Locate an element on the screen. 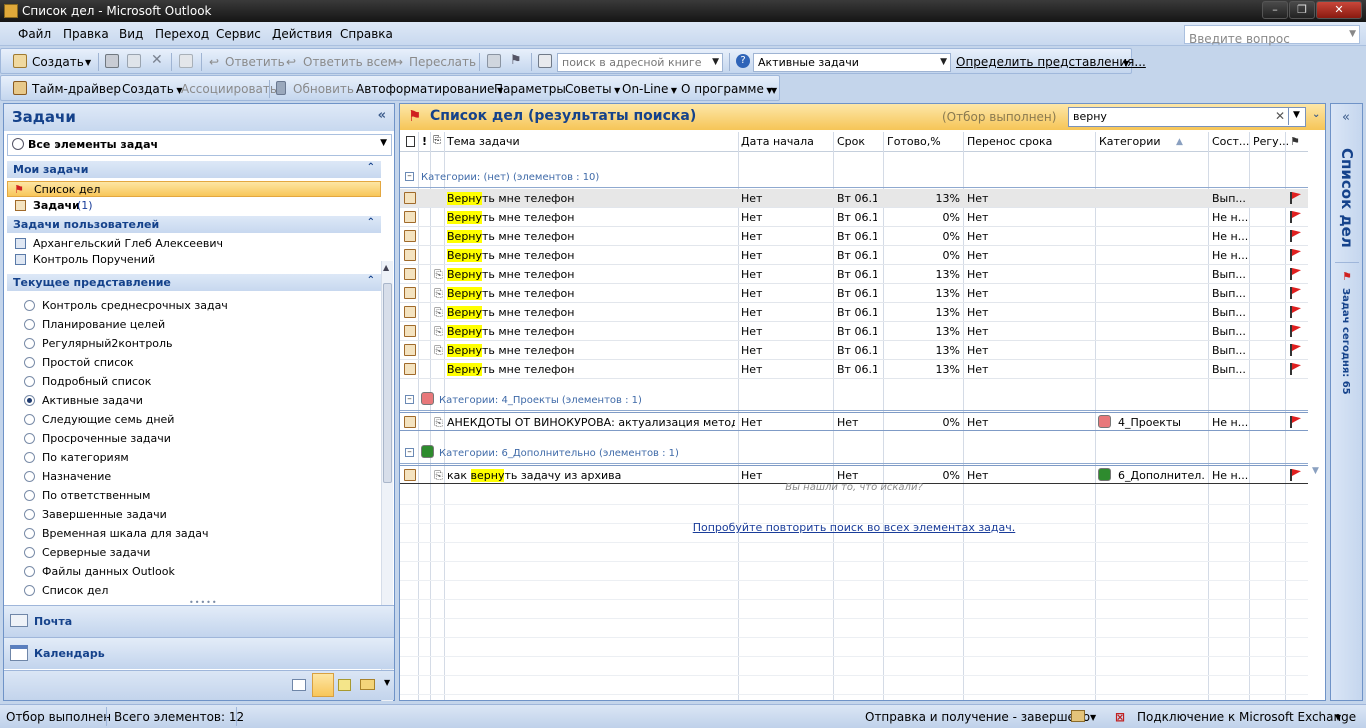 Image resolution: width=1366 pixels, height=728 pixels. tasks-nav-icon is located at coordinates (323, 685).